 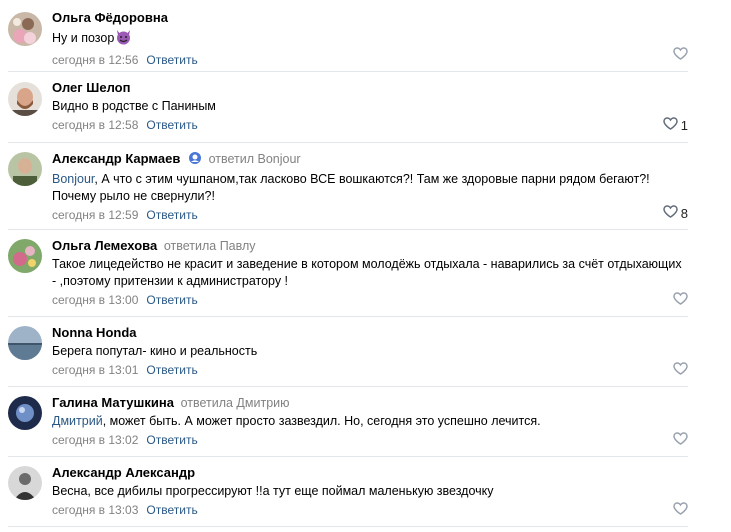 What do you see at coordinates (95, 60) in the screenshot?
I see `comment-timestamp: сегодня в 12:56` at bounding box center [95, 60].